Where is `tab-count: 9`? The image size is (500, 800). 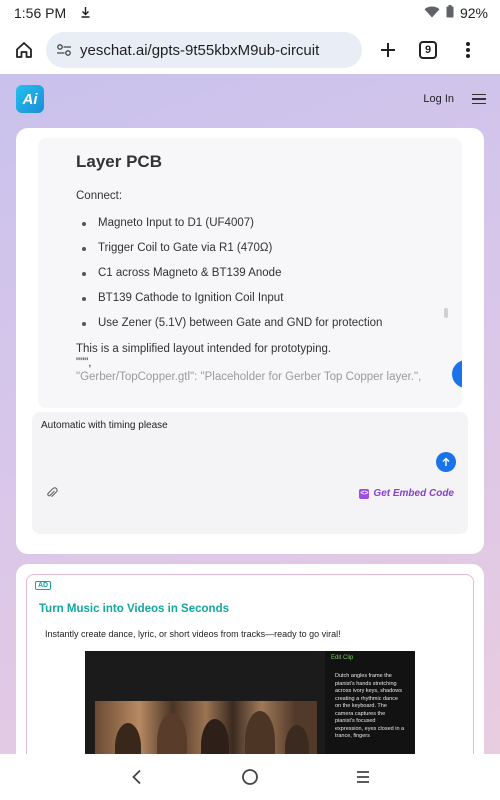 tab-count: 9 is located at coordinates (428, 50).